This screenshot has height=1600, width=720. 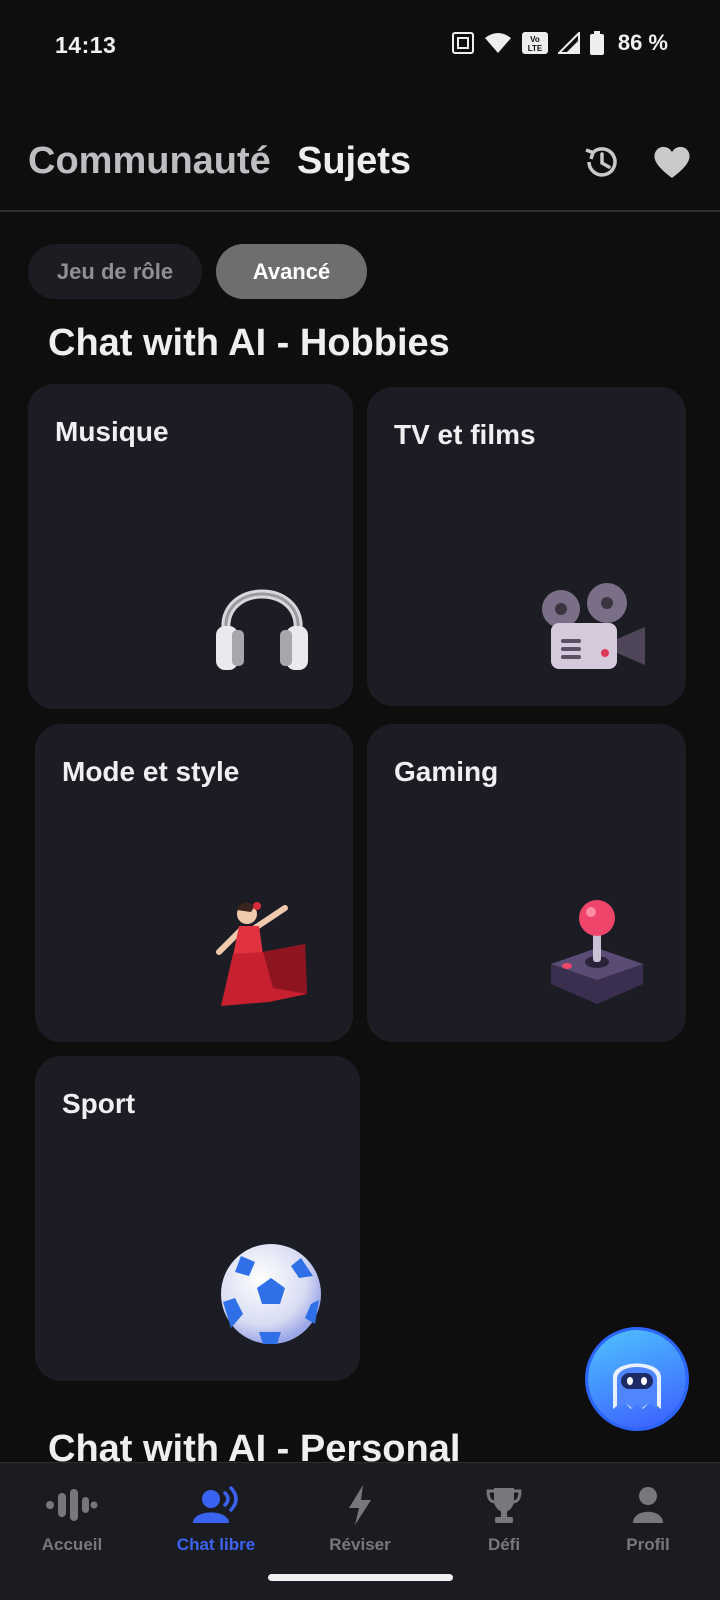 What do you see at coordinates (261, 956) in the screenshot?
I see `dancer-icon` at bounding box center [261, 956].